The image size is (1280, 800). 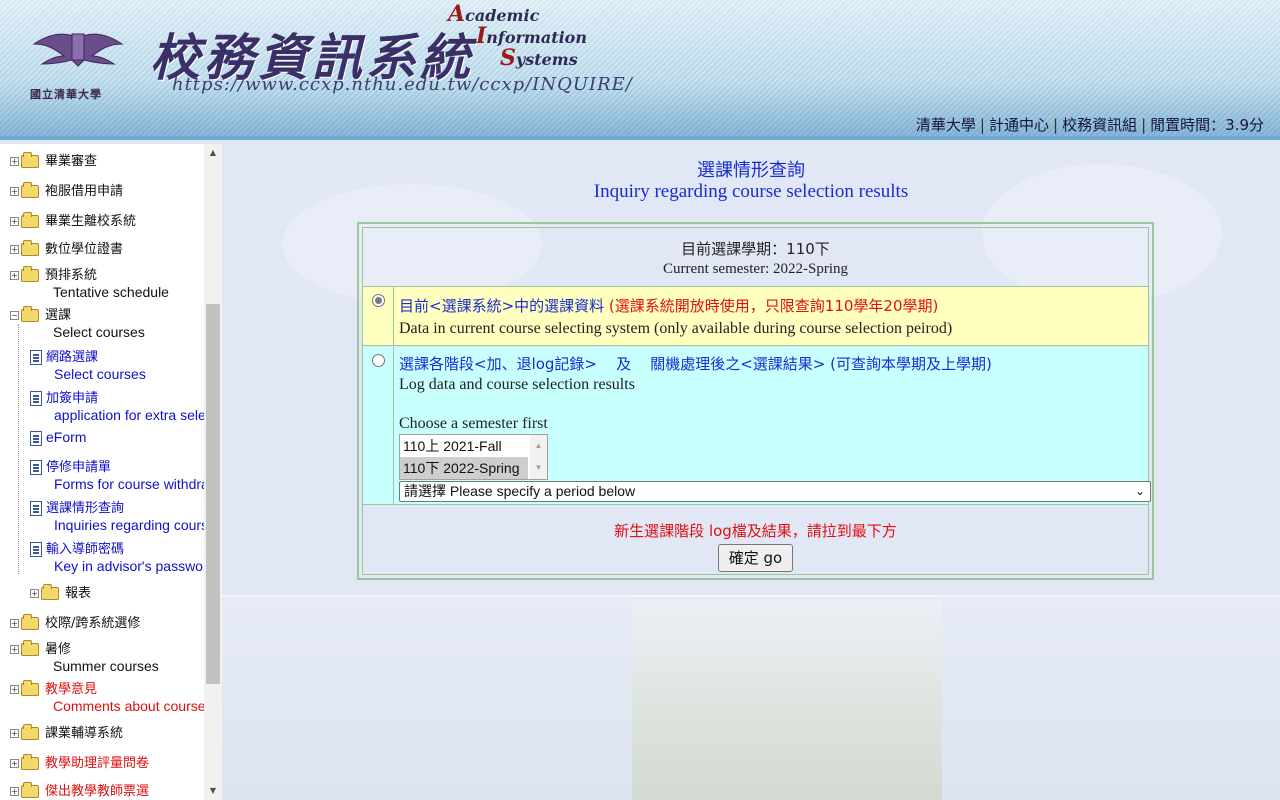 What do you see at coordinates (117, 515) in the screenshot?
I see `tree-item-selection-inquiry: 選課情形查詢 Inquiries regarding cours` at bounding box center [117, 515].